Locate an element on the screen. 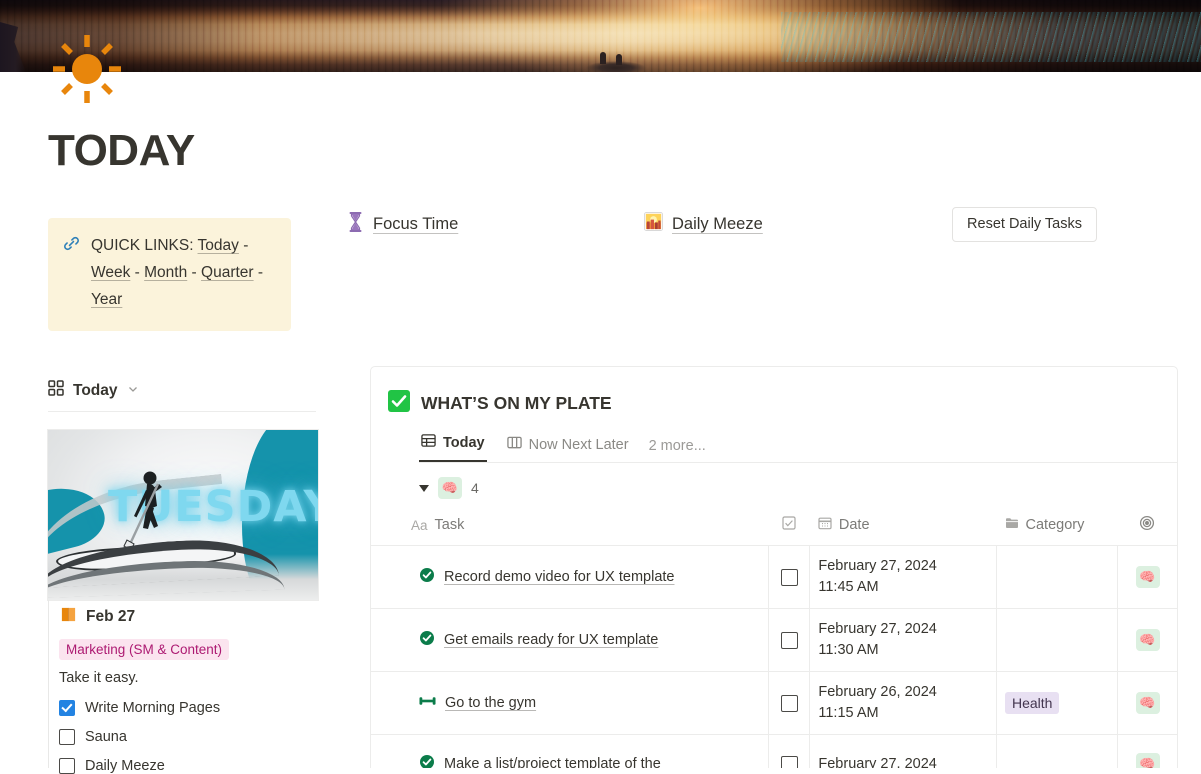 Image resolution: width=1201 pixels, height=774 pixels. column-header-target is located at coordinates (1147, 527).